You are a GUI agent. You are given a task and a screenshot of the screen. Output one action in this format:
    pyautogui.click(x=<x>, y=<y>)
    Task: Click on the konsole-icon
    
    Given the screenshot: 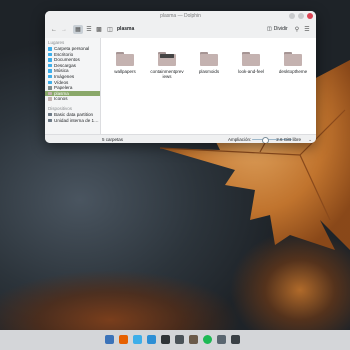 What is the action you would take?
    pyautogui.click(x=165, y=339)
    